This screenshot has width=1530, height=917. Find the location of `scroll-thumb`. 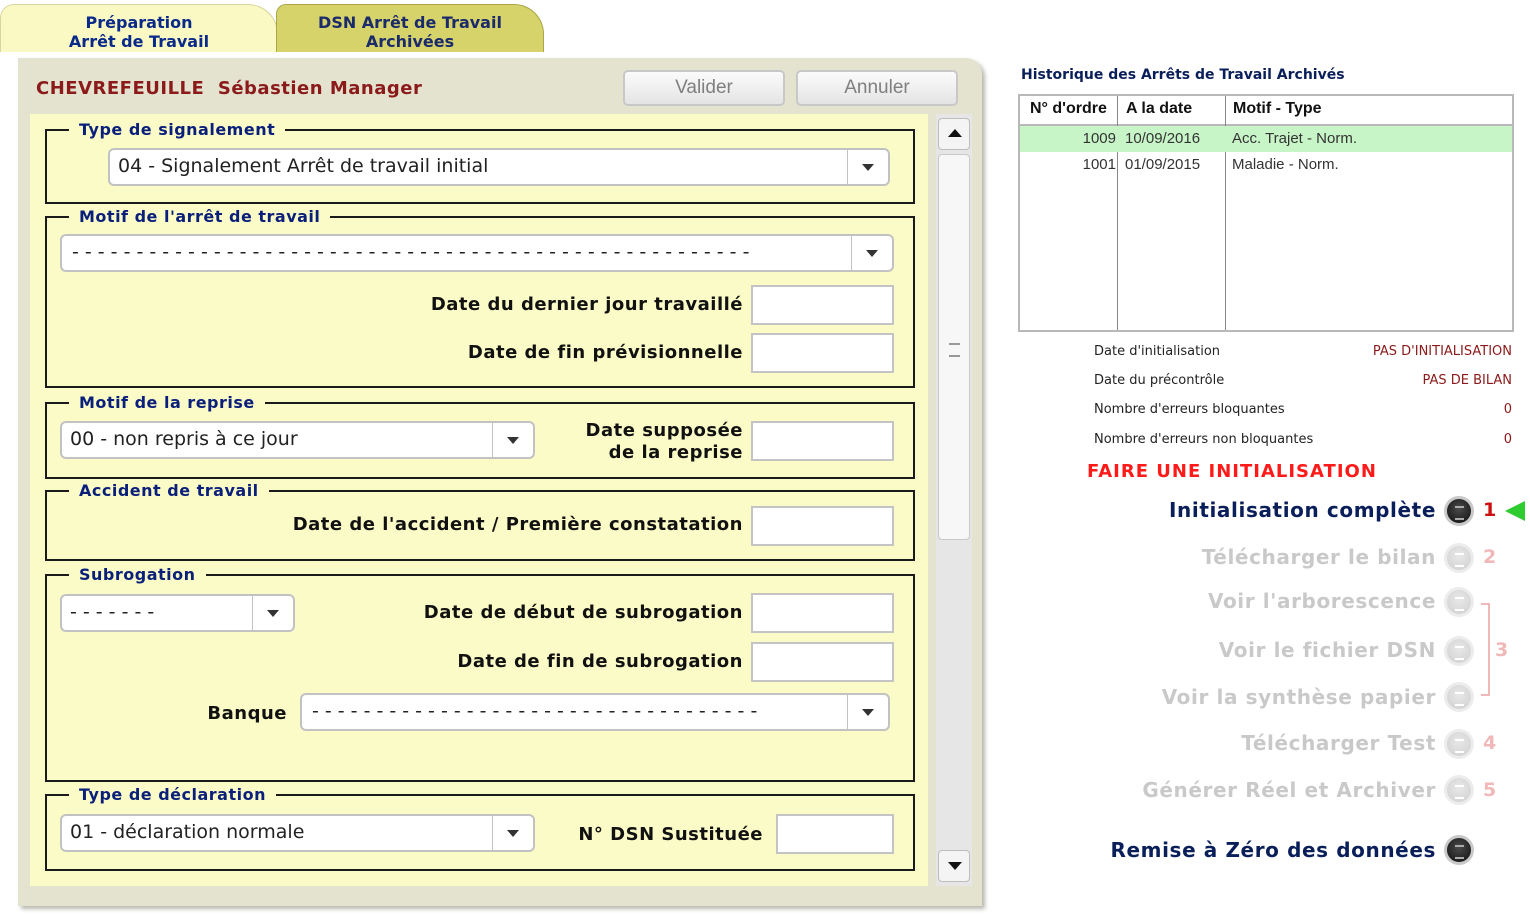

scroll-thumb is located at coordinates (954, 347).